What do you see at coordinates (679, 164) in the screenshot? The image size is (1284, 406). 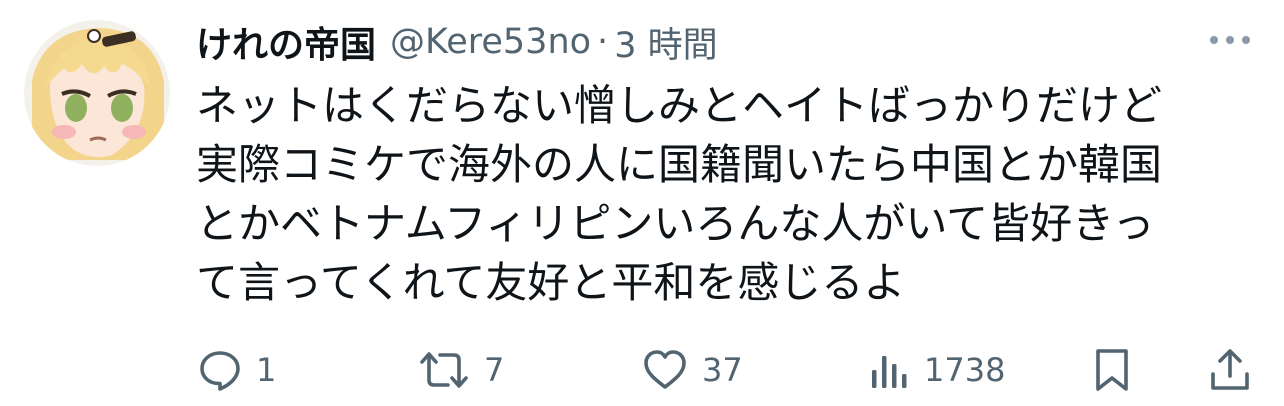 I see `tweet-text-line: 実際コミケで海外の人に国籍聞いたら中国とか韓国` at bounding box center [679, 164].